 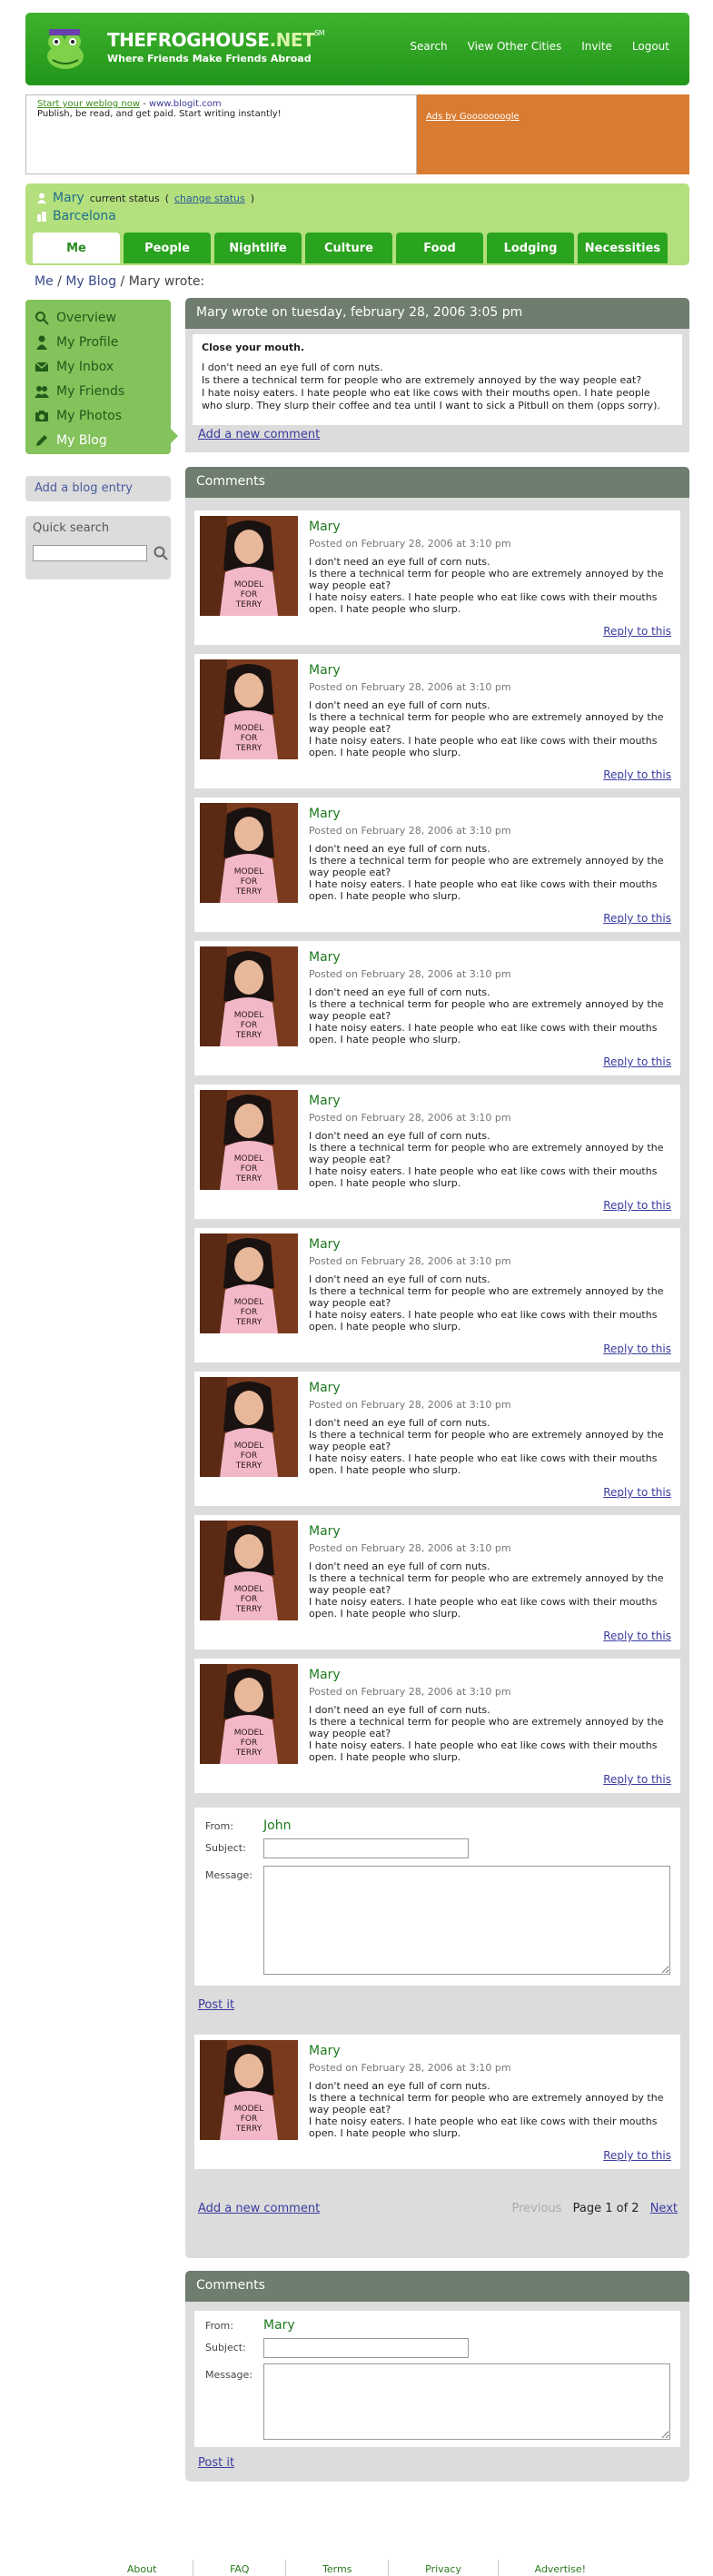 I want to click on tab-me: Me, so click(x=76, y=248).